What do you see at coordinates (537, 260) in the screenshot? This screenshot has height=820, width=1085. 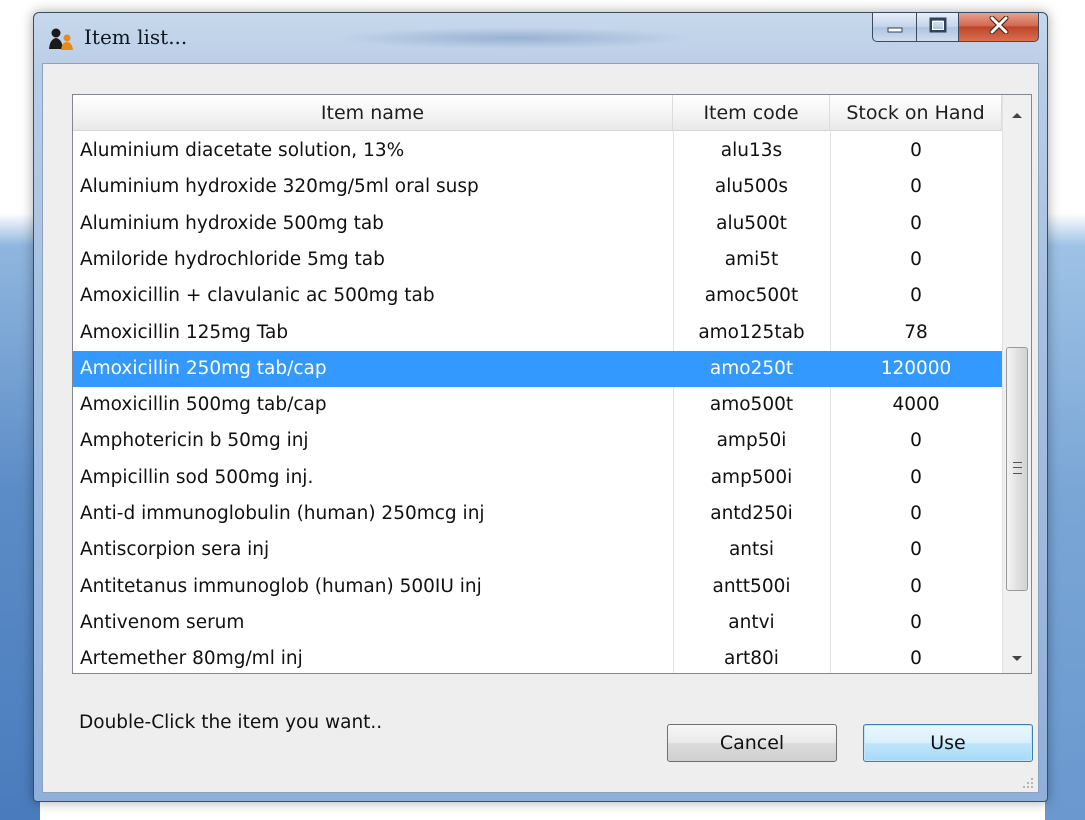 I see `table-row: Amiloride hydrochloride 5mg tab ami5t 0` at bounding box center [537, 260].